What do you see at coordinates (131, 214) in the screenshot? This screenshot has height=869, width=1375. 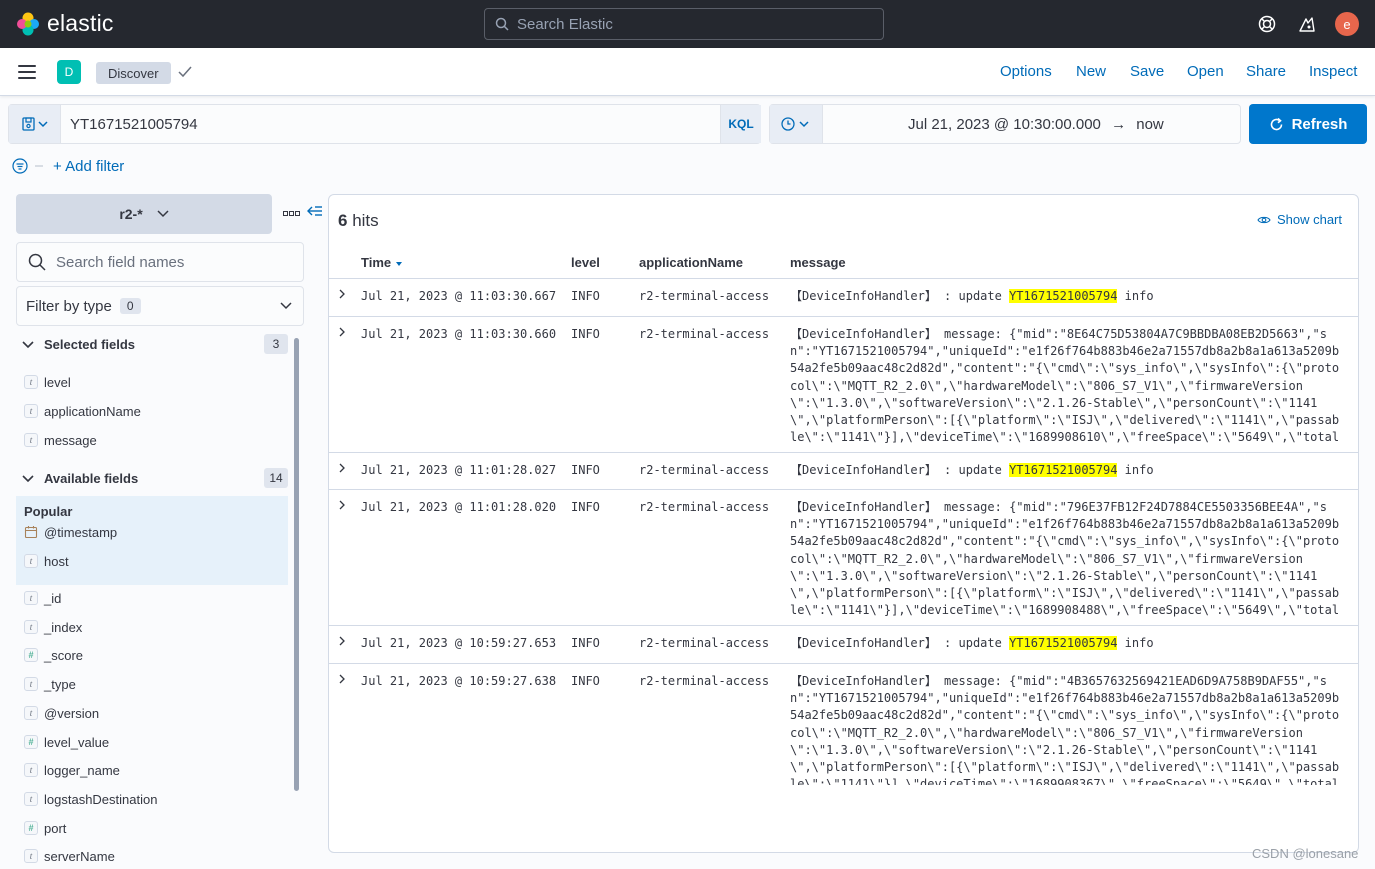 I see `index-pattern-name: r2-*` at bounding box center [131, 214].